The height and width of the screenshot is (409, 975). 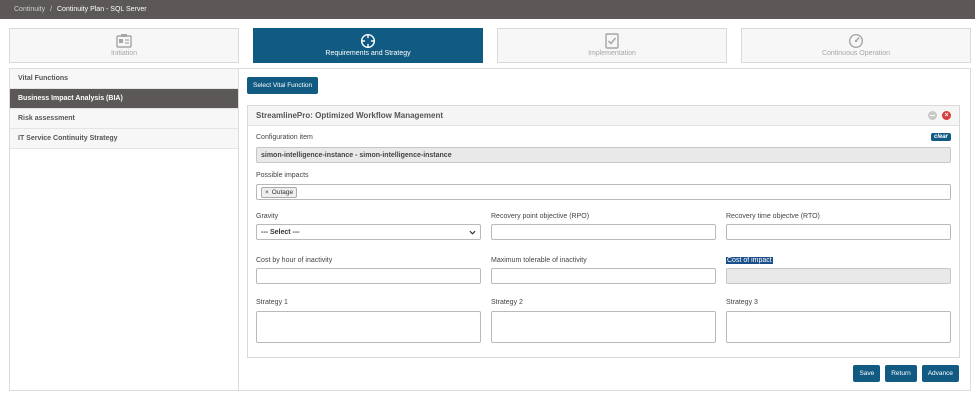 I want to click on cost-hour-input, so click(x=368, y=276).